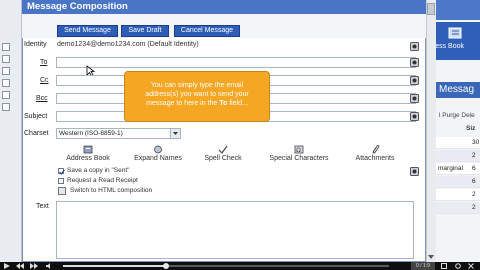  I want to click on address-lookup-icon, so click(414, 62).